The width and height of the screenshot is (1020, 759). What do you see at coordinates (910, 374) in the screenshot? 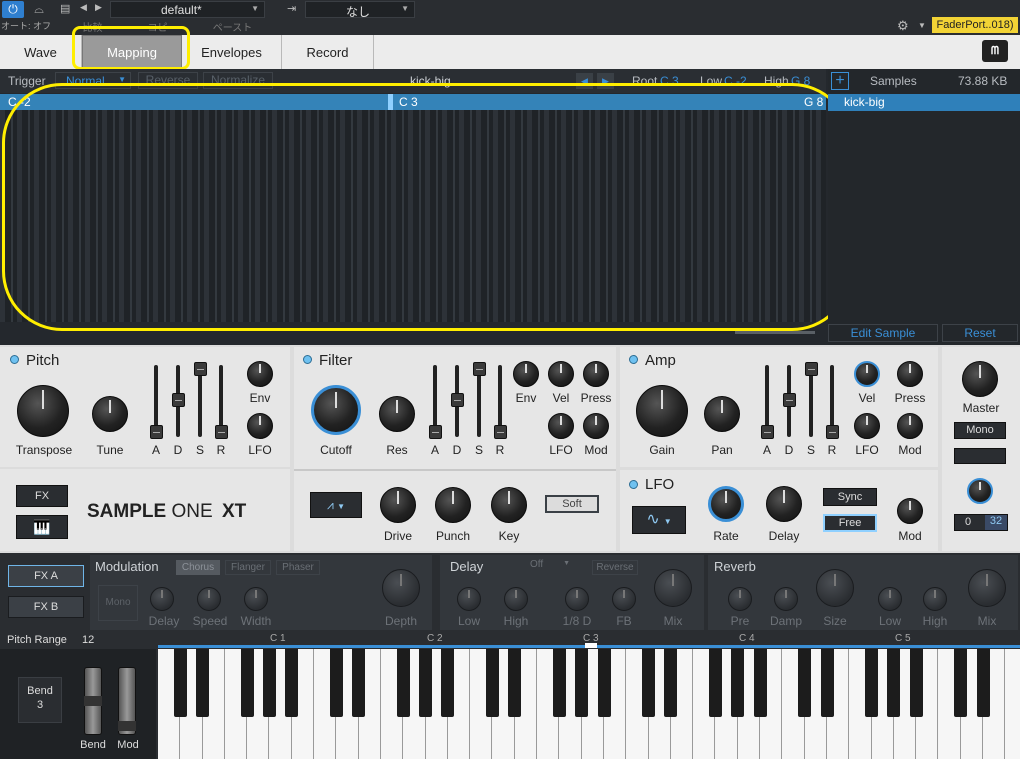
I see `amp-press-knob` at bounding box center [910, 374].